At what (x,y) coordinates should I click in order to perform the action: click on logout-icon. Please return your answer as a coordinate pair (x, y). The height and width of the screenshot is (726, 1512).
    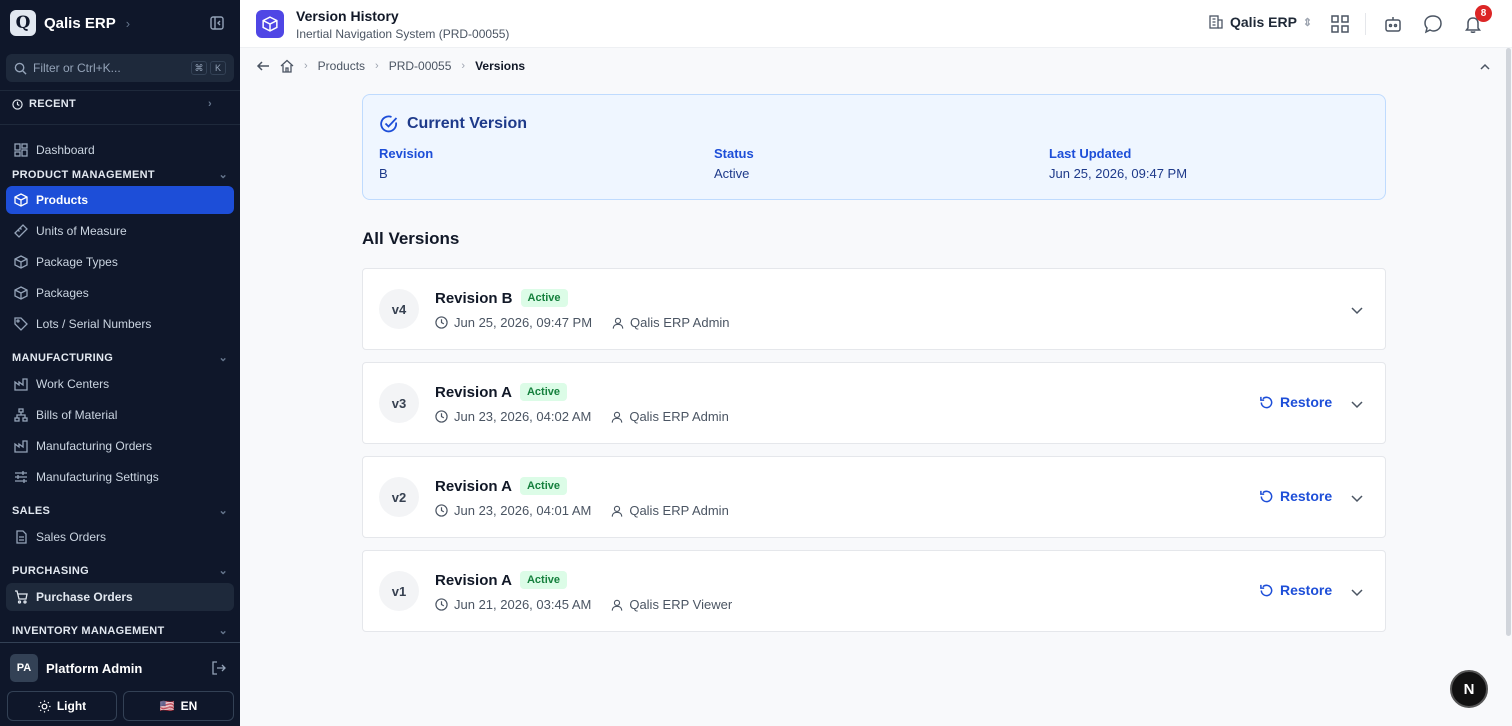
    Looking at the image, I should click on (219, 668).